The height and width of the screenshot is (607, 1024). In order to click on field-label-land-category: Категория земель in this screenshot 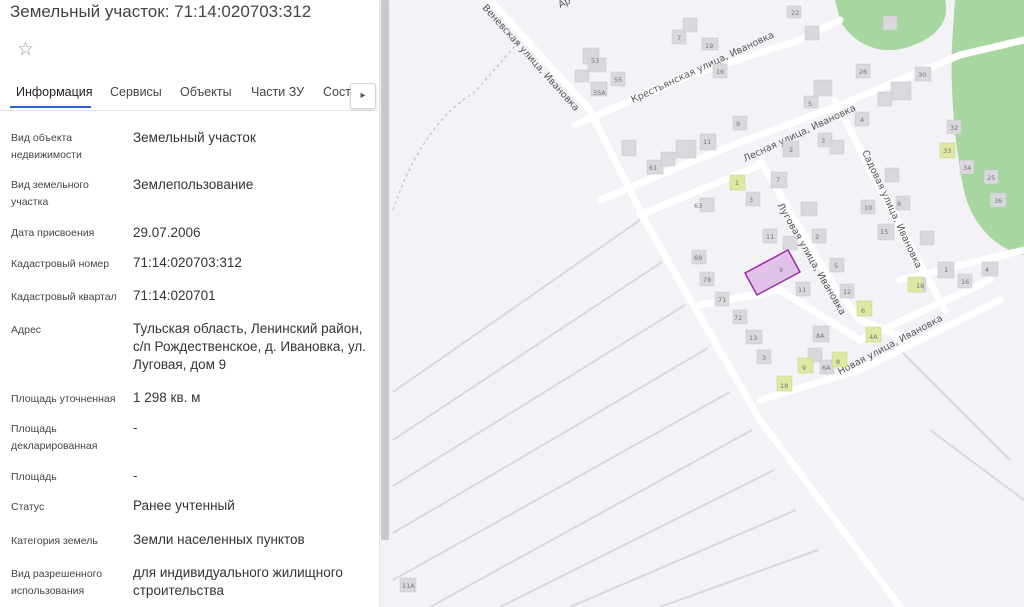, I will do `click(54, 541)`.